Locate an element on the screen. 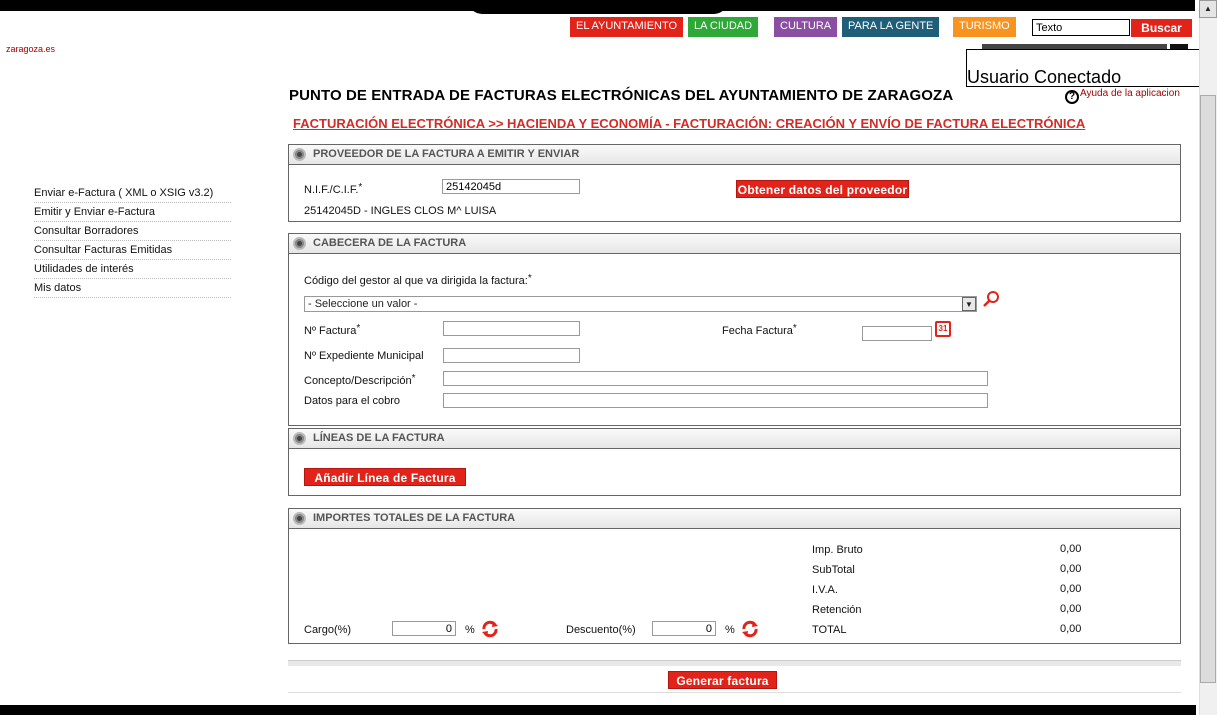 The height and width of the screenshot is (715, 1217). descuento-input is located at coordinates (684, 628).